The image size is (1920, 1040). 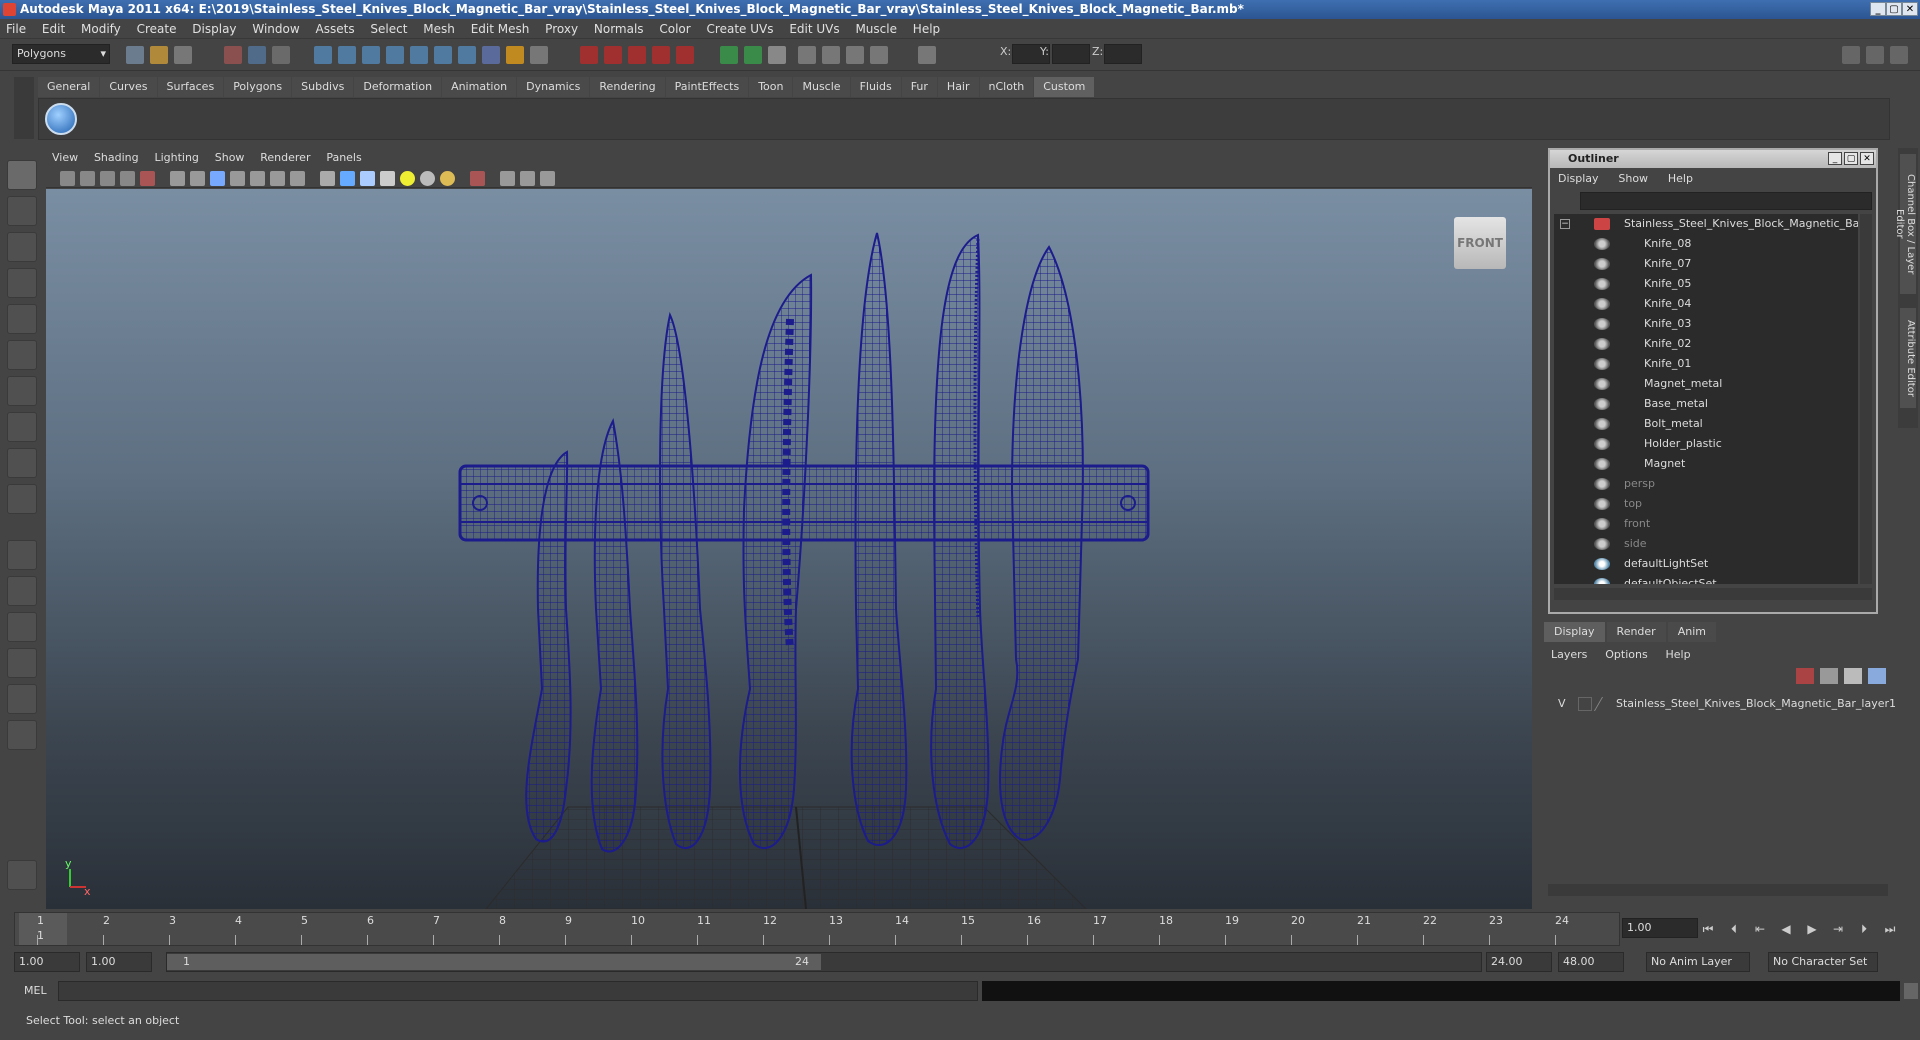 I want to click on outliner-vertical-scrollbar, so click(x=1866, y=399).